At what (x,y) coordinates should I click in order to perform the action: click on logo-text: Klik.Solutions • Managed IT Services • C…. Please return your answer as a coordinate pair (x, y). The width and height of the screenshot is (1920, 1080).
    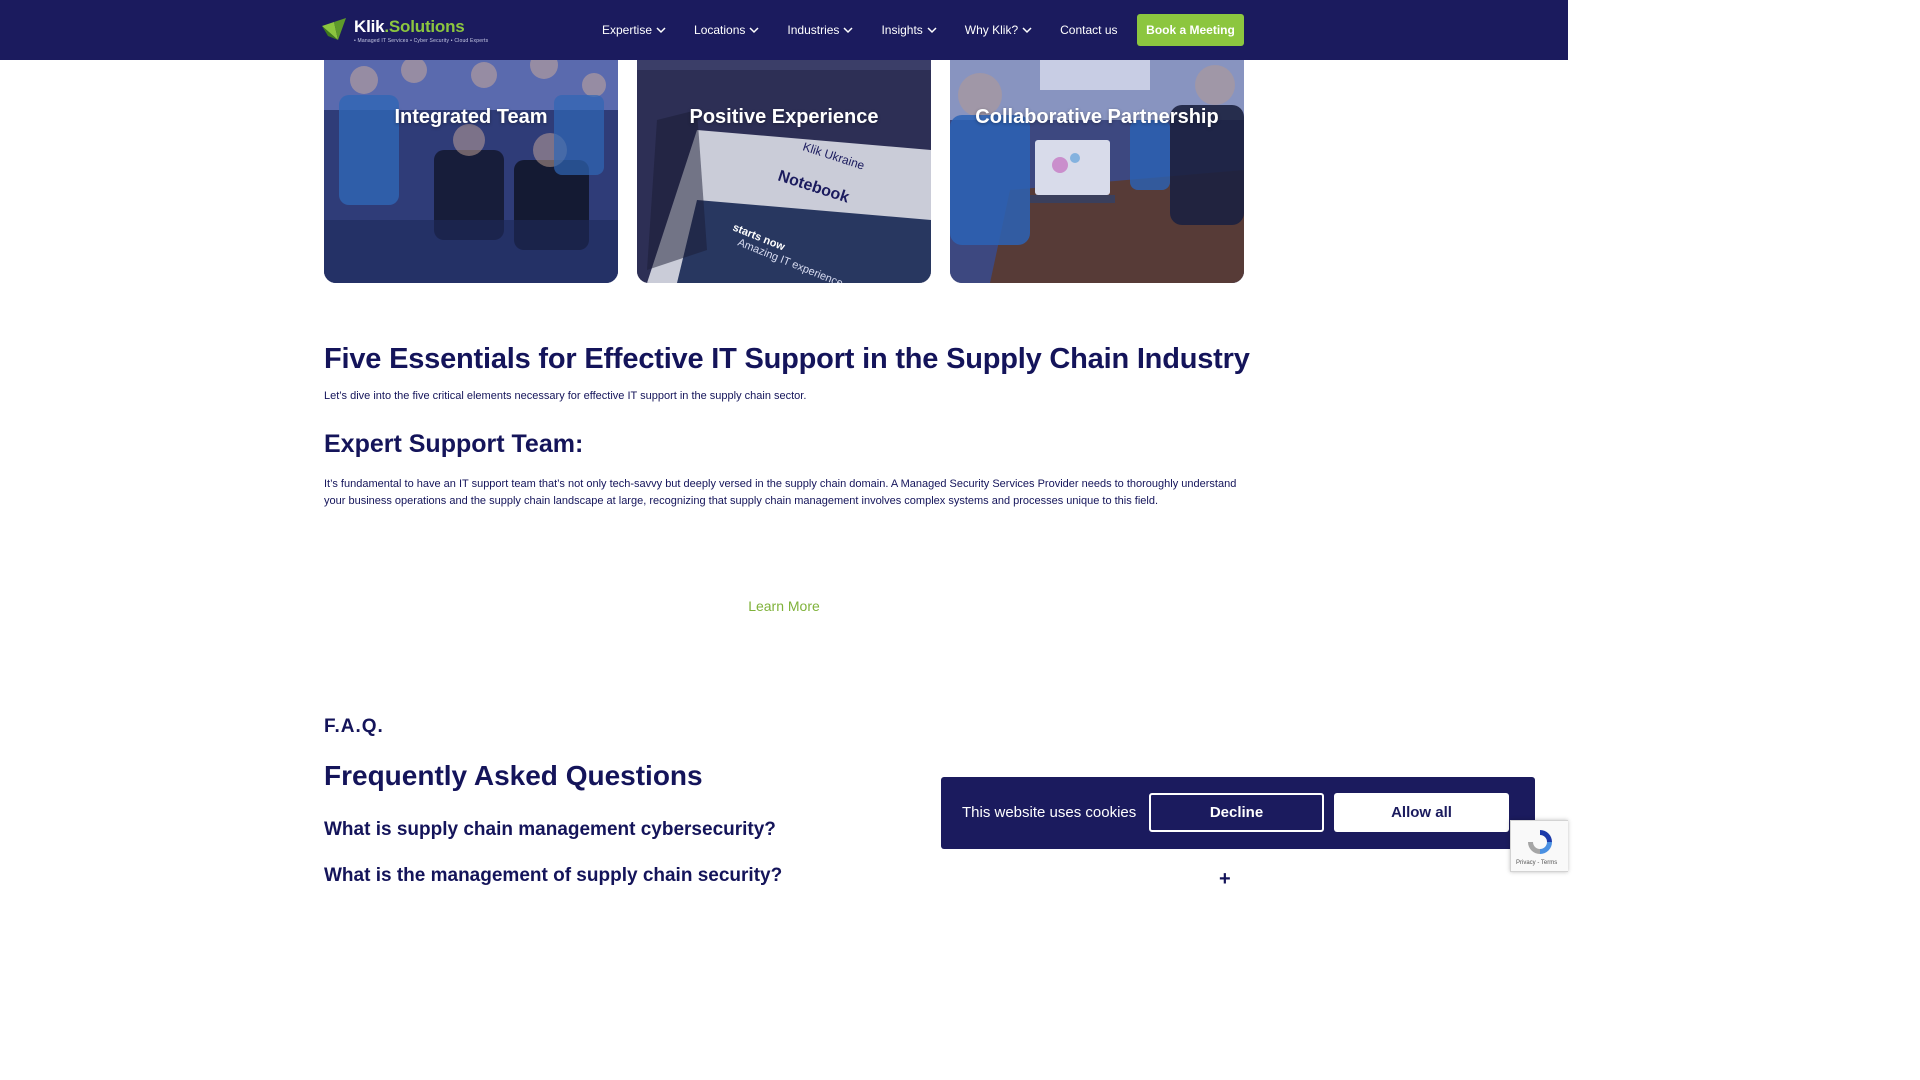
    Looking at the image, I should click on (421, 30).